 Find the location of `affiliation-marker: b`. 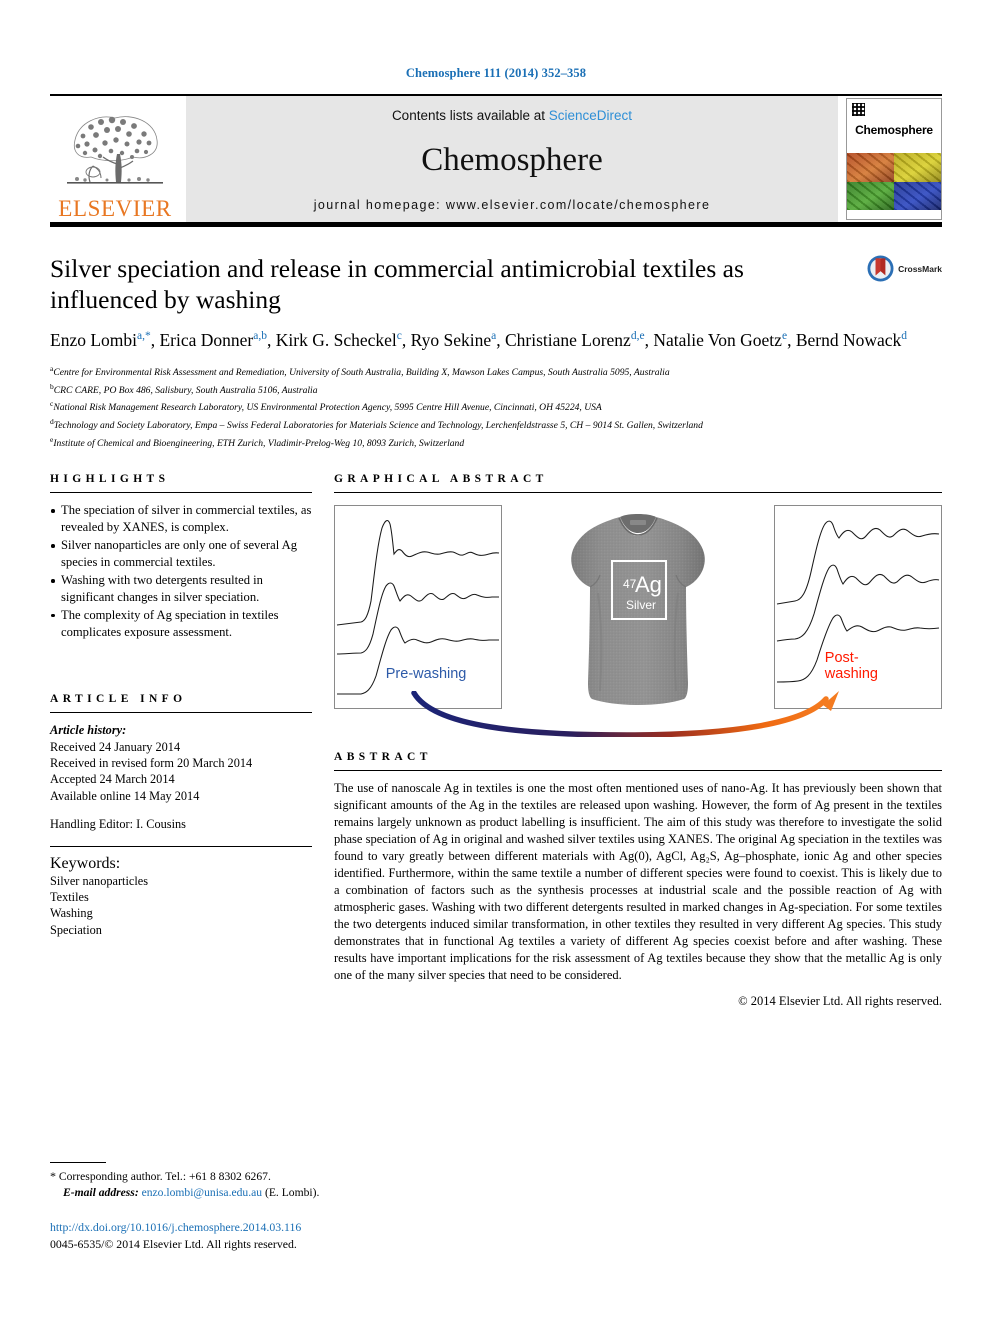

affiliation-marker: b is located at coordinates (52, 386).